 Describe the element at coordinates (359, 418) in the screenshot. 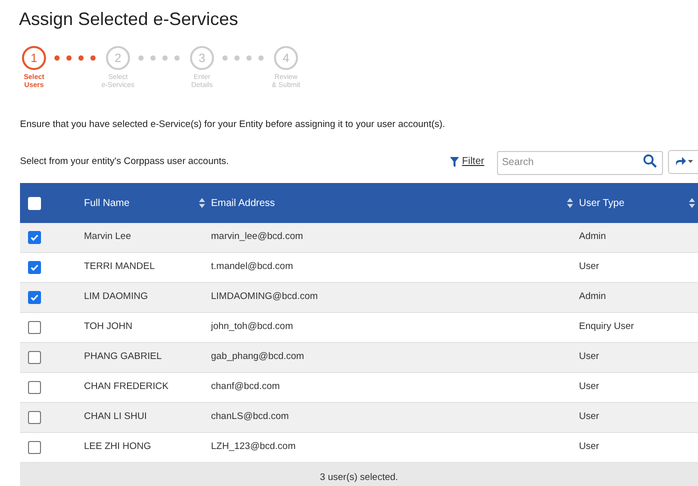

I see `table-row: CHAN LI SHUI chanLS@bcd.com User` at that location.